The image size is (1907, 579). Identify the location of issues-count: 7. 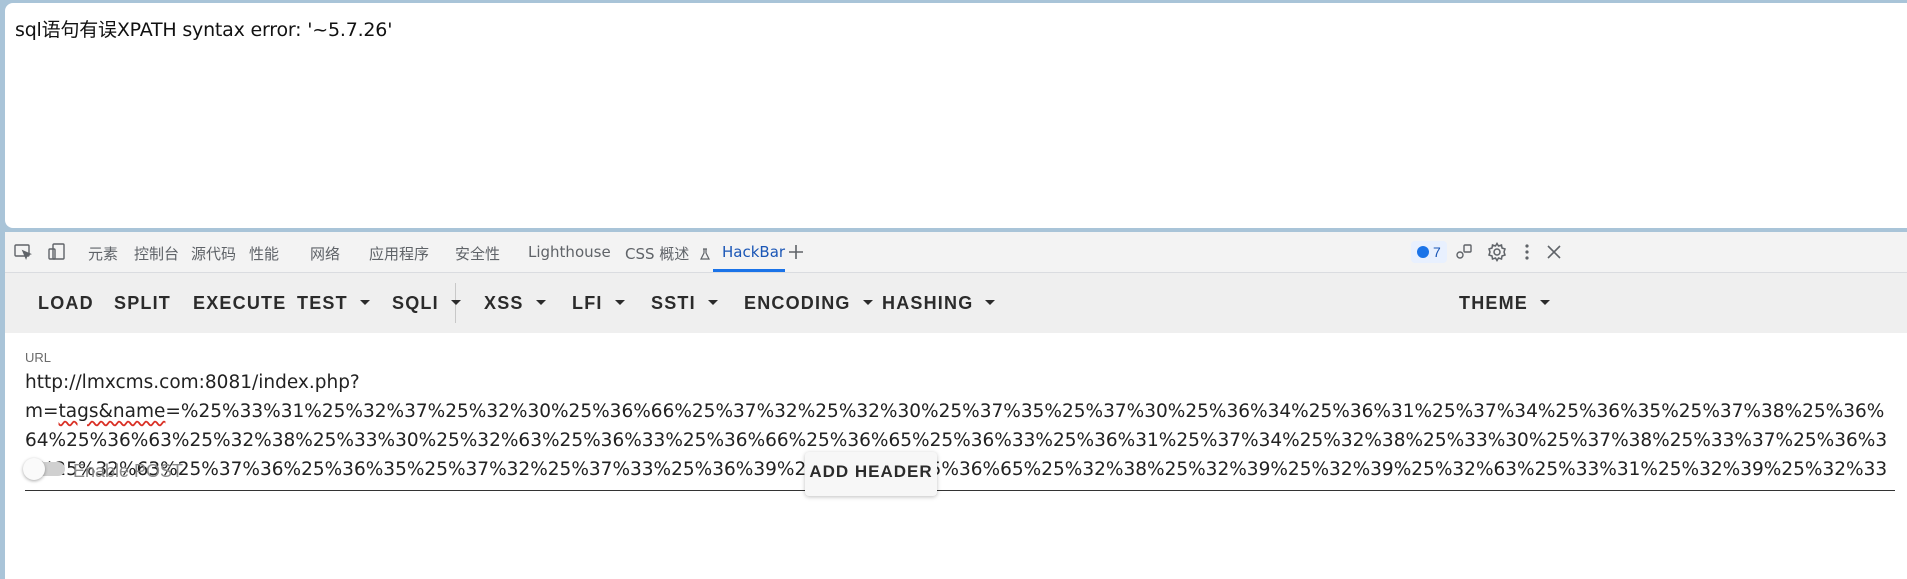
(1437, 252).